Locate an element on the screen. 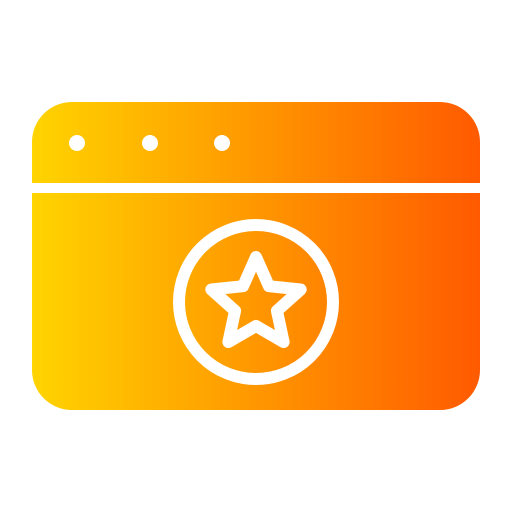 The width and height of the screenshot is (512, 512). title-bar-divider is located at coordinates (256, 188).